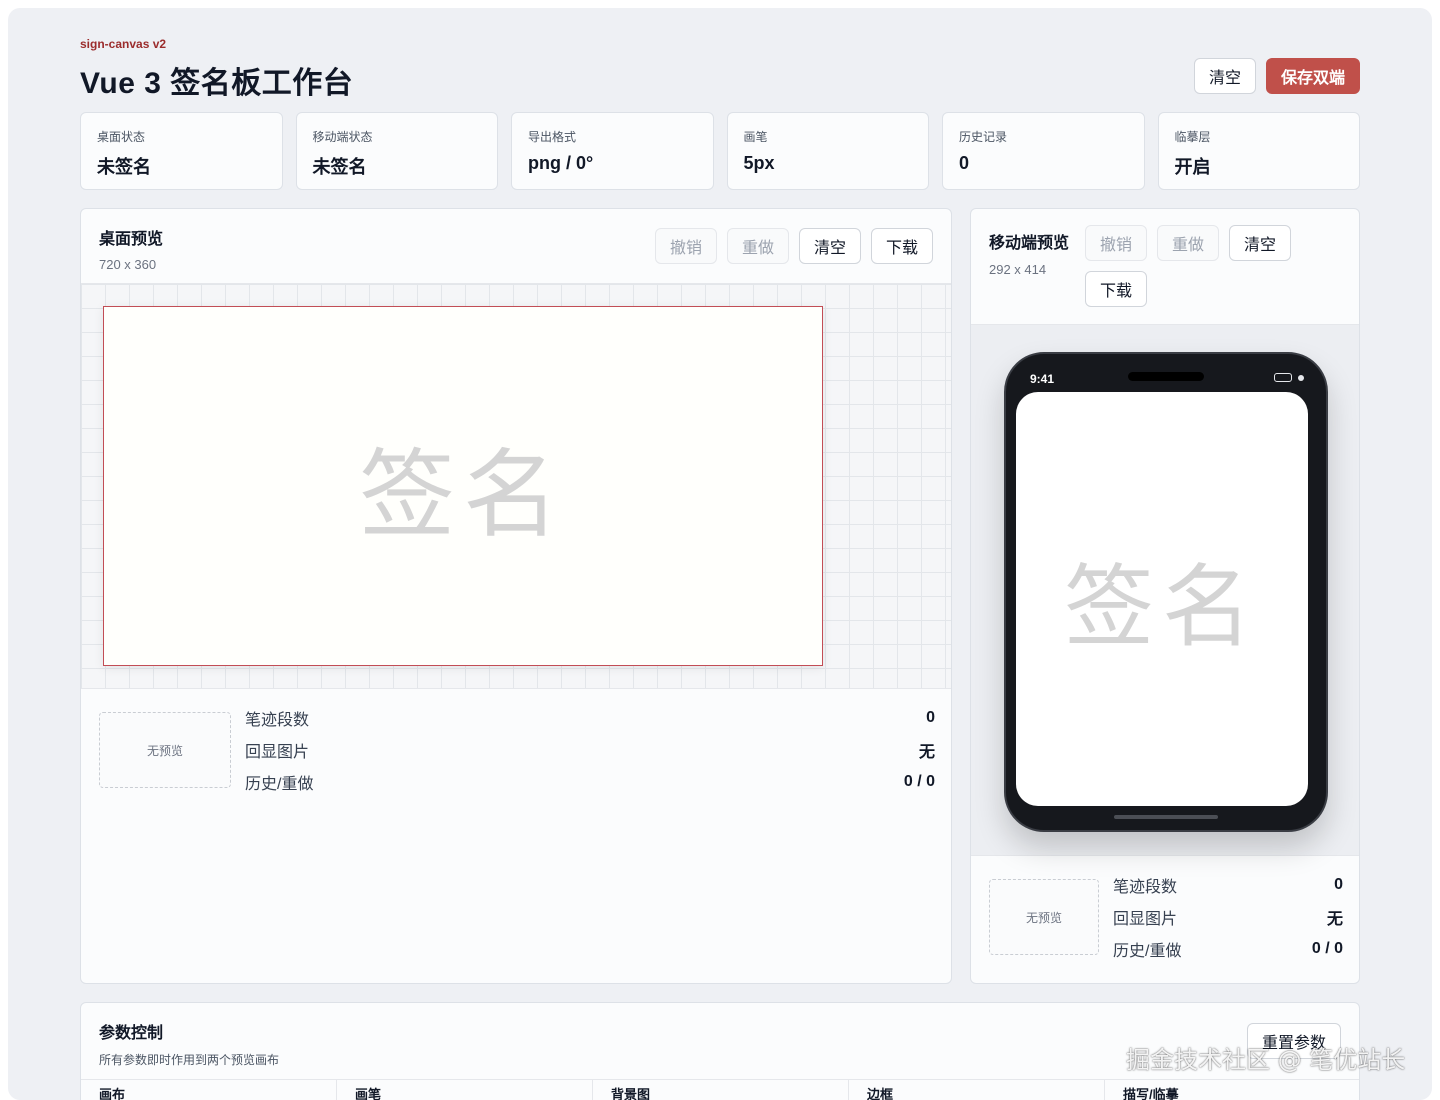  Describe the element at coordinates (123, 44) in the screenshot. I see `version-eyebrow: sign-canvas v2` at that location.